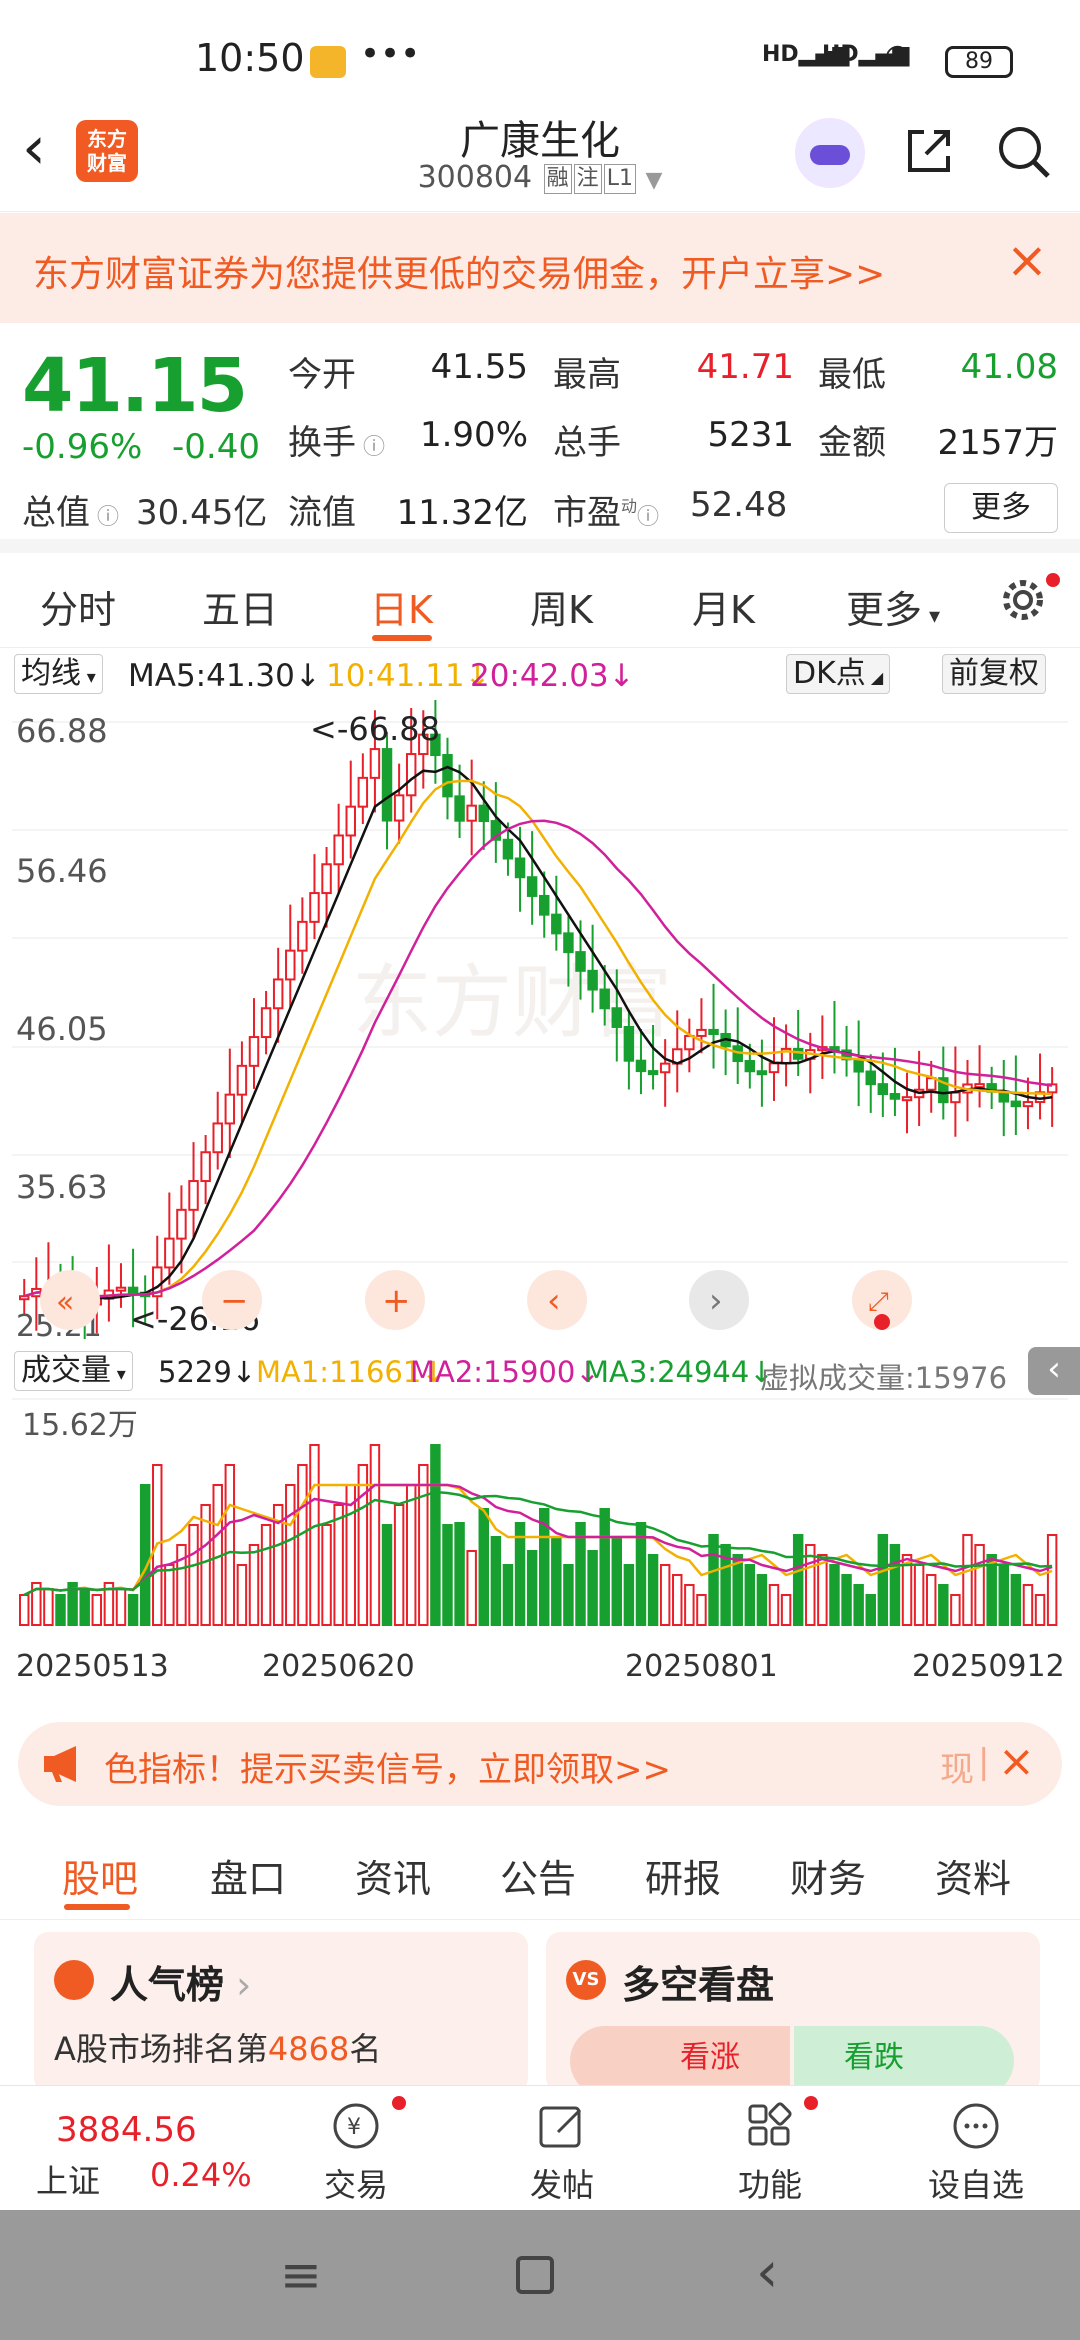 The image size is (1080, 2340). What do you see at coordinates (830, 153) in the screenshot?
I see `assistant-robot-icon` at bounding box center [830, 153].